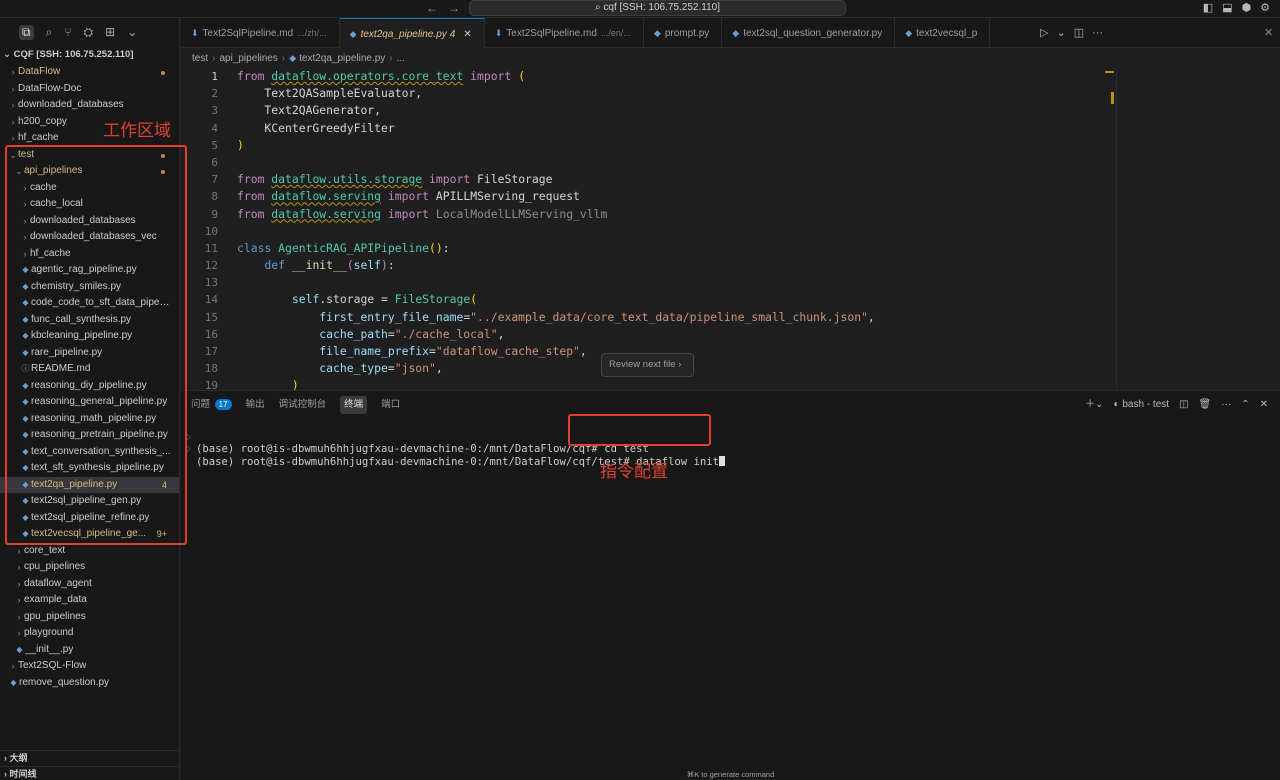  I want to click on tree-folder: › gpu_pipelines, so click(89, 617).